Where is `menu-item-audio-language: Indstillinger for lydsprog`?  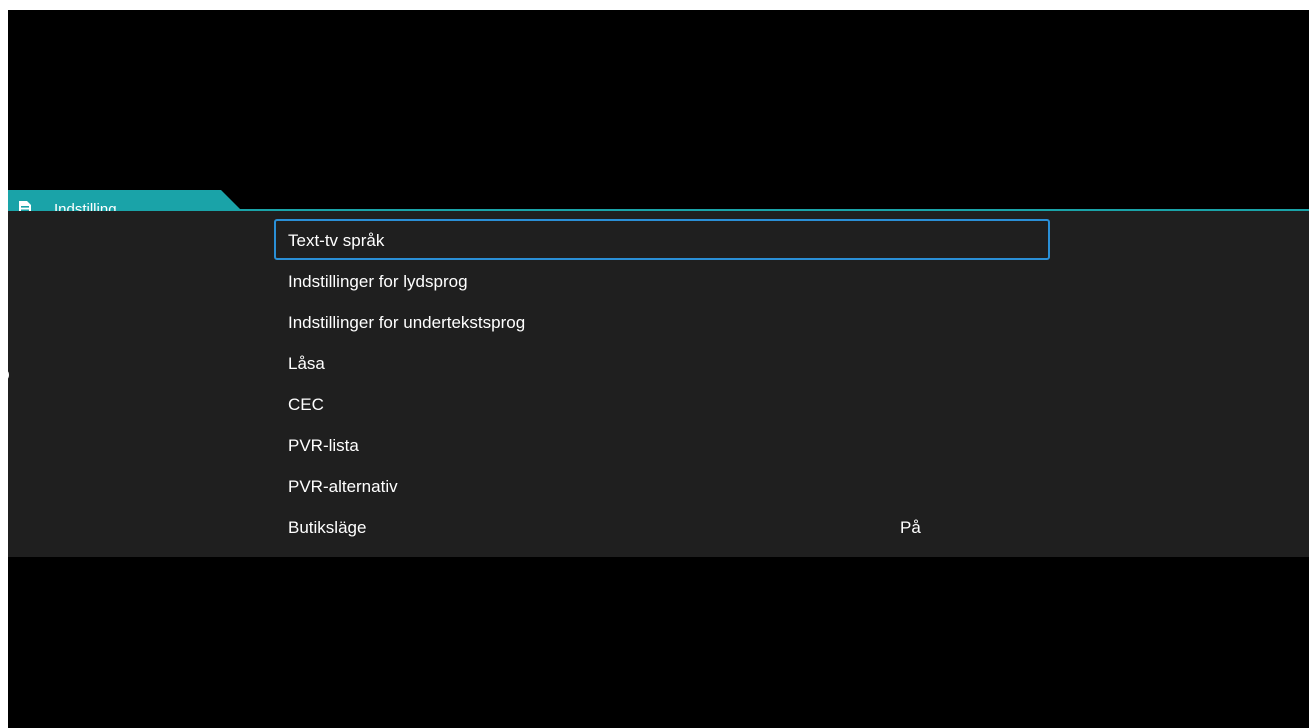
menu-item-audio-language: Indstillinger for lydsprog is located at coordinates (662, 280).